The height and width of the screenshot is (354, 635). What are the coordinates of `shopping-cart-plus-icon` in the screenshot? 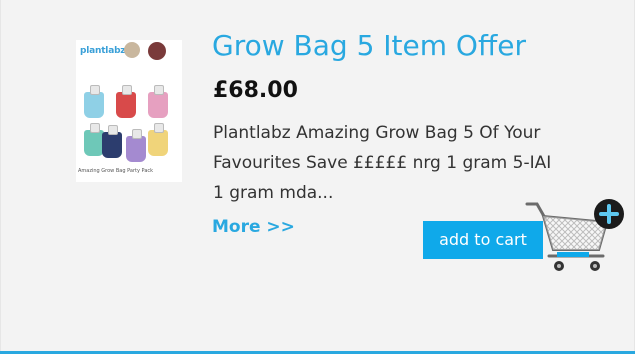 It's located at (575, 235).